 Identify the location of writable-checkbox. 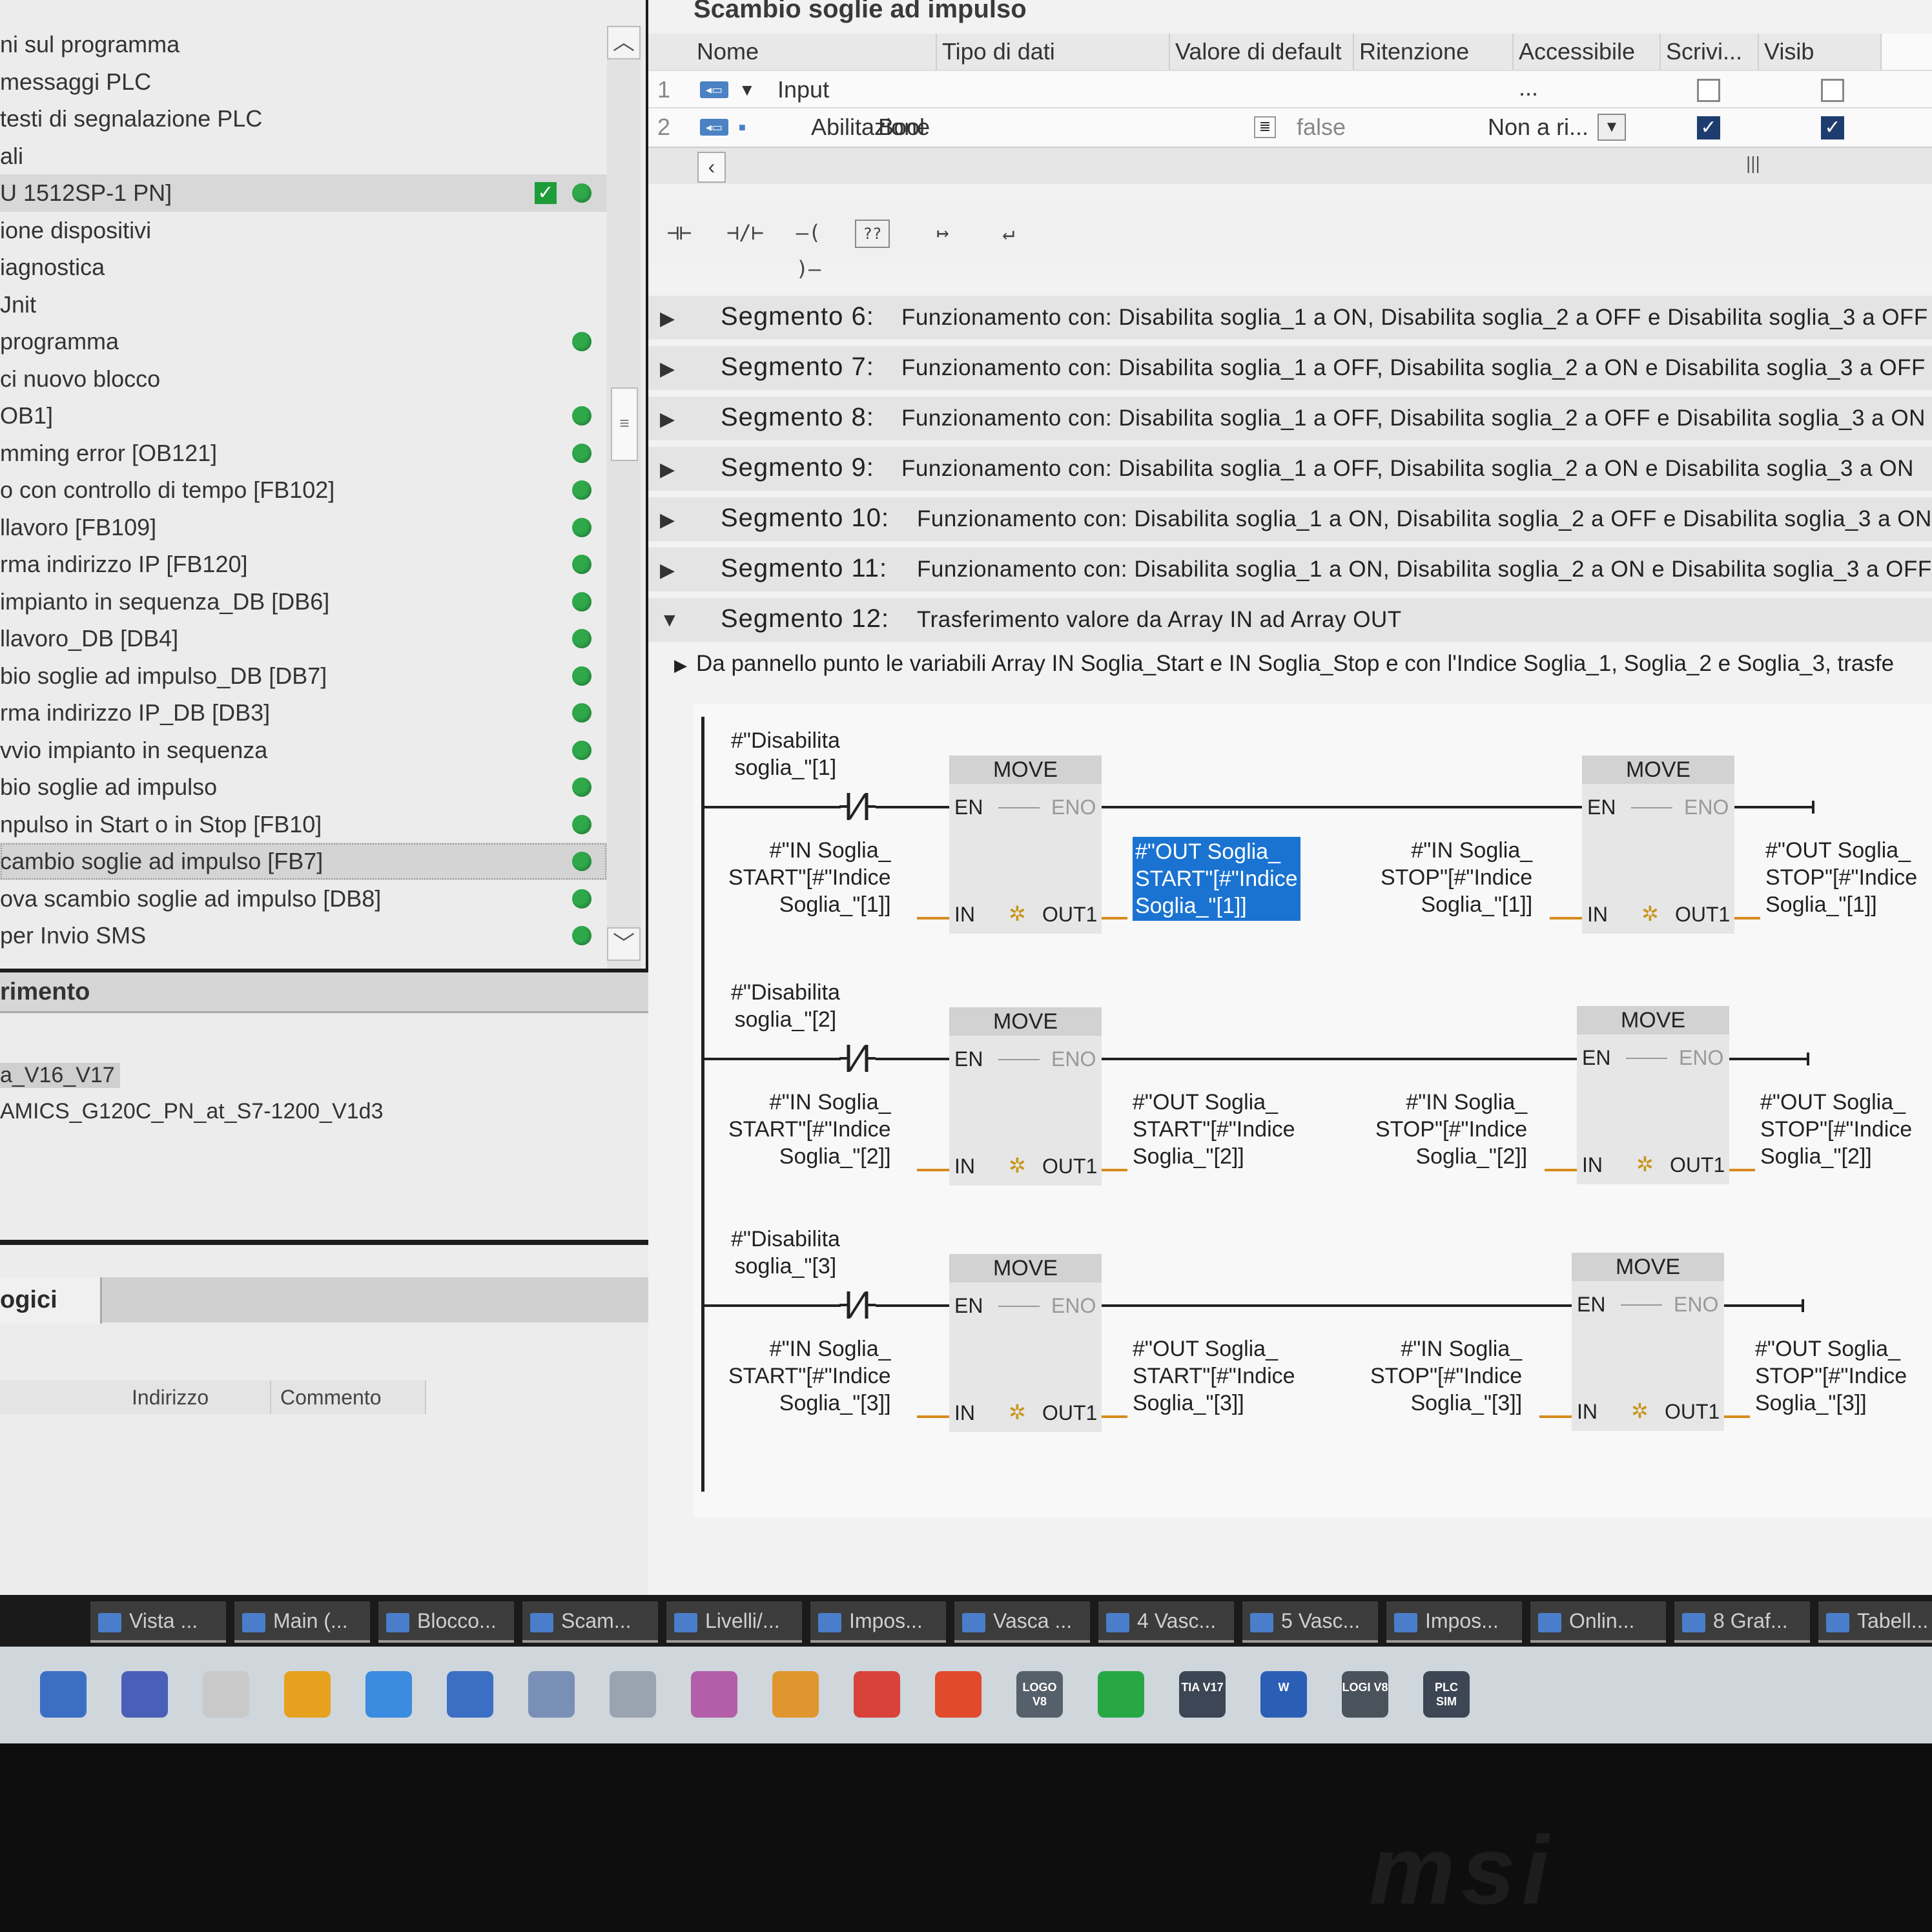
(1832, 90).